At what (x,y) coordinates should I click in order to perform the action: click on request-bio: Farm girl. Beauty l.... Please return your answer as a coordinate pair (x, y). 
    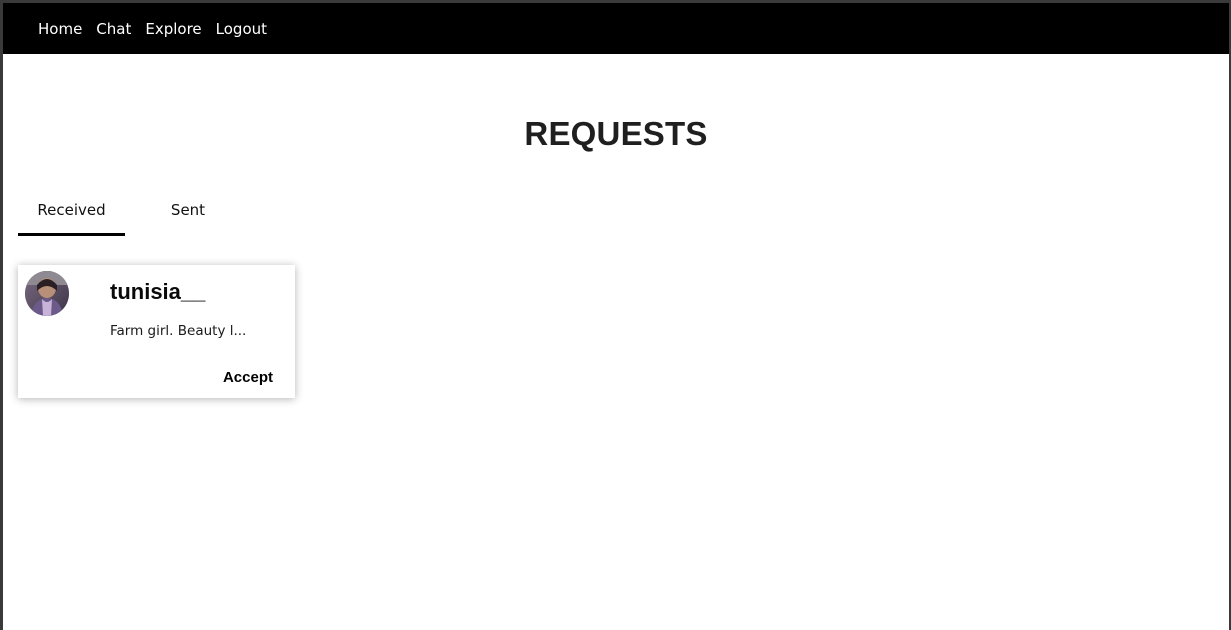
    Looking at the image, I should click on (178, 331).